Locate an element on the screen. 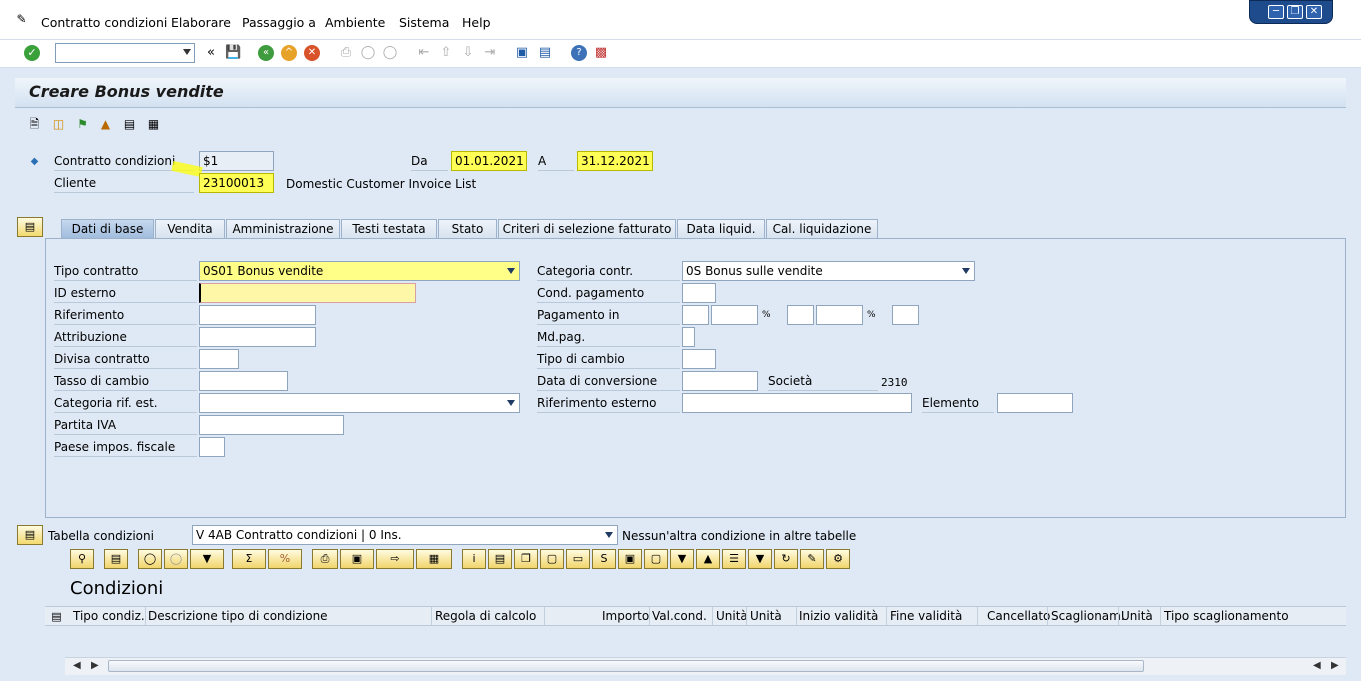 Image resolution: width=1361 pixels, height=681 pixels. scroll-right-end-icon: ▶ is located at coordinates (1335, 665).